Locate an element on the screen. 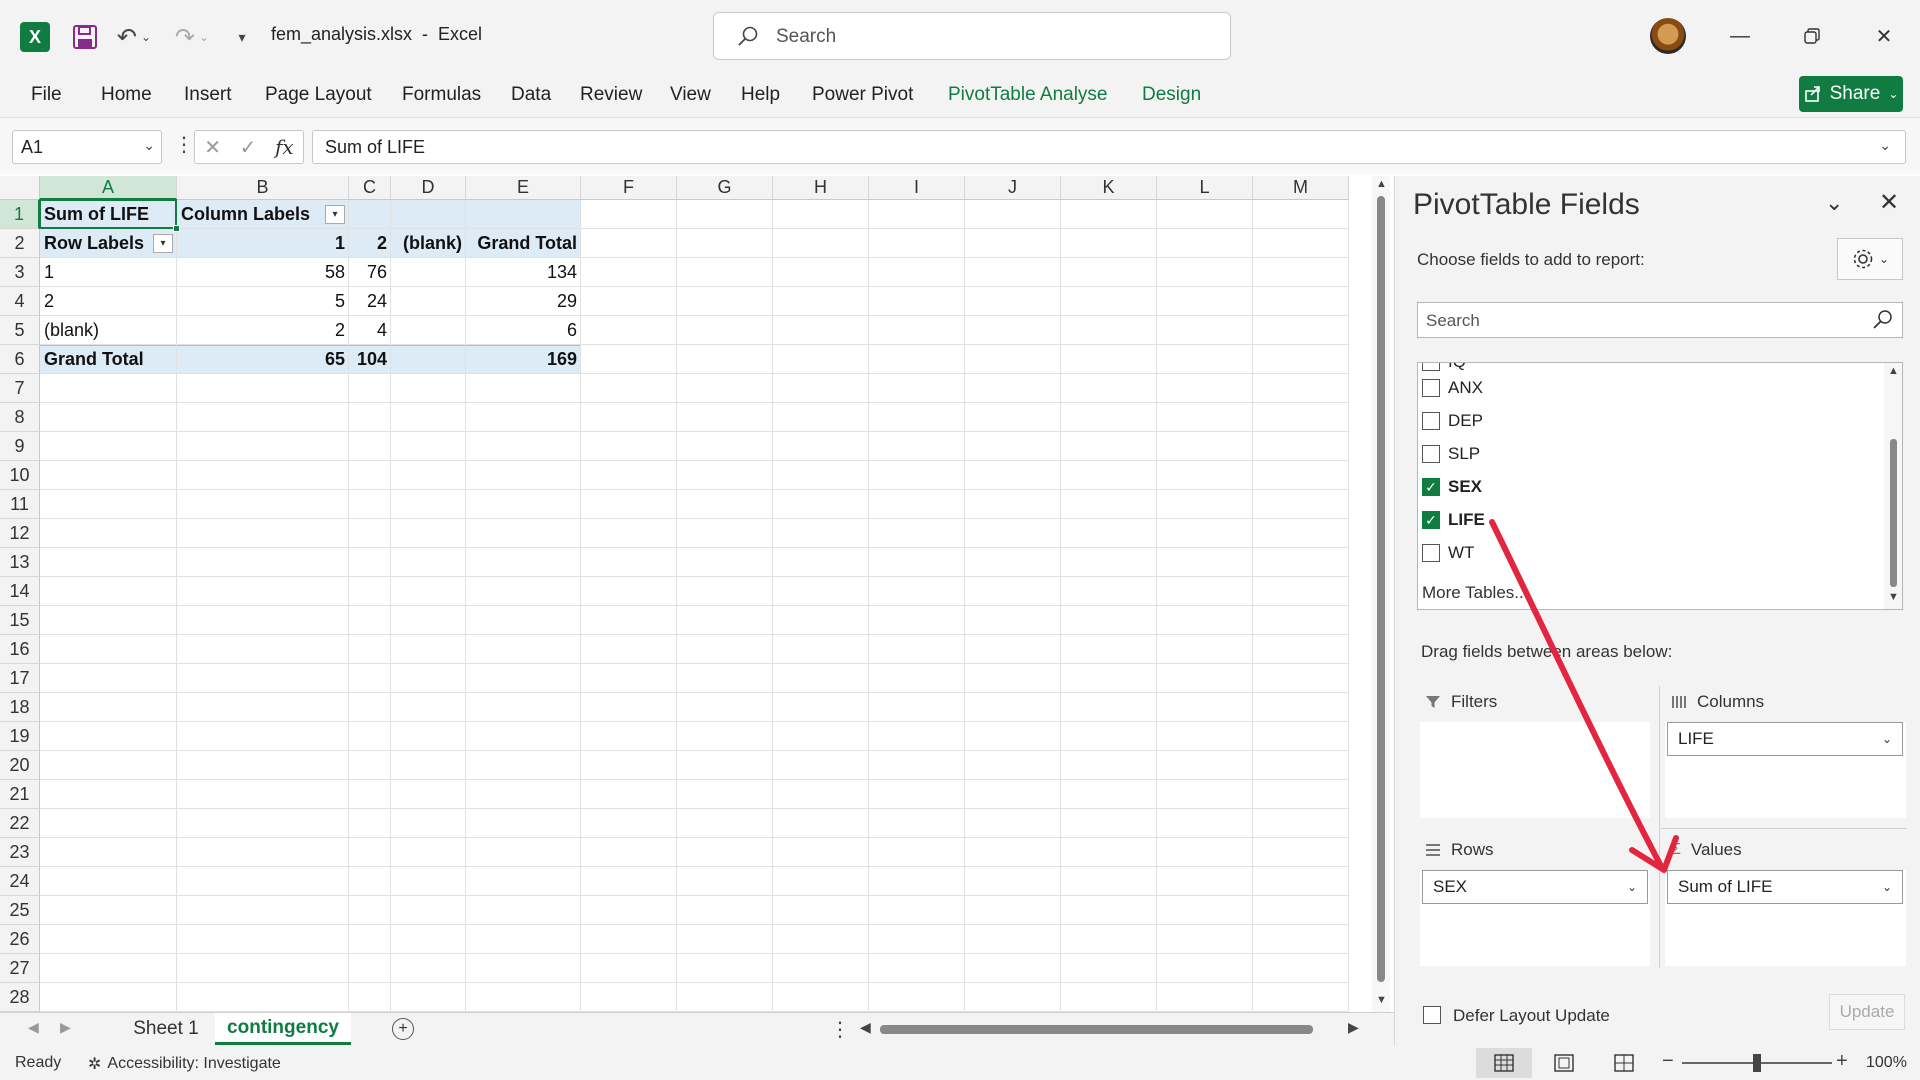  column-header-b: B is located at coordinates (263, 188).